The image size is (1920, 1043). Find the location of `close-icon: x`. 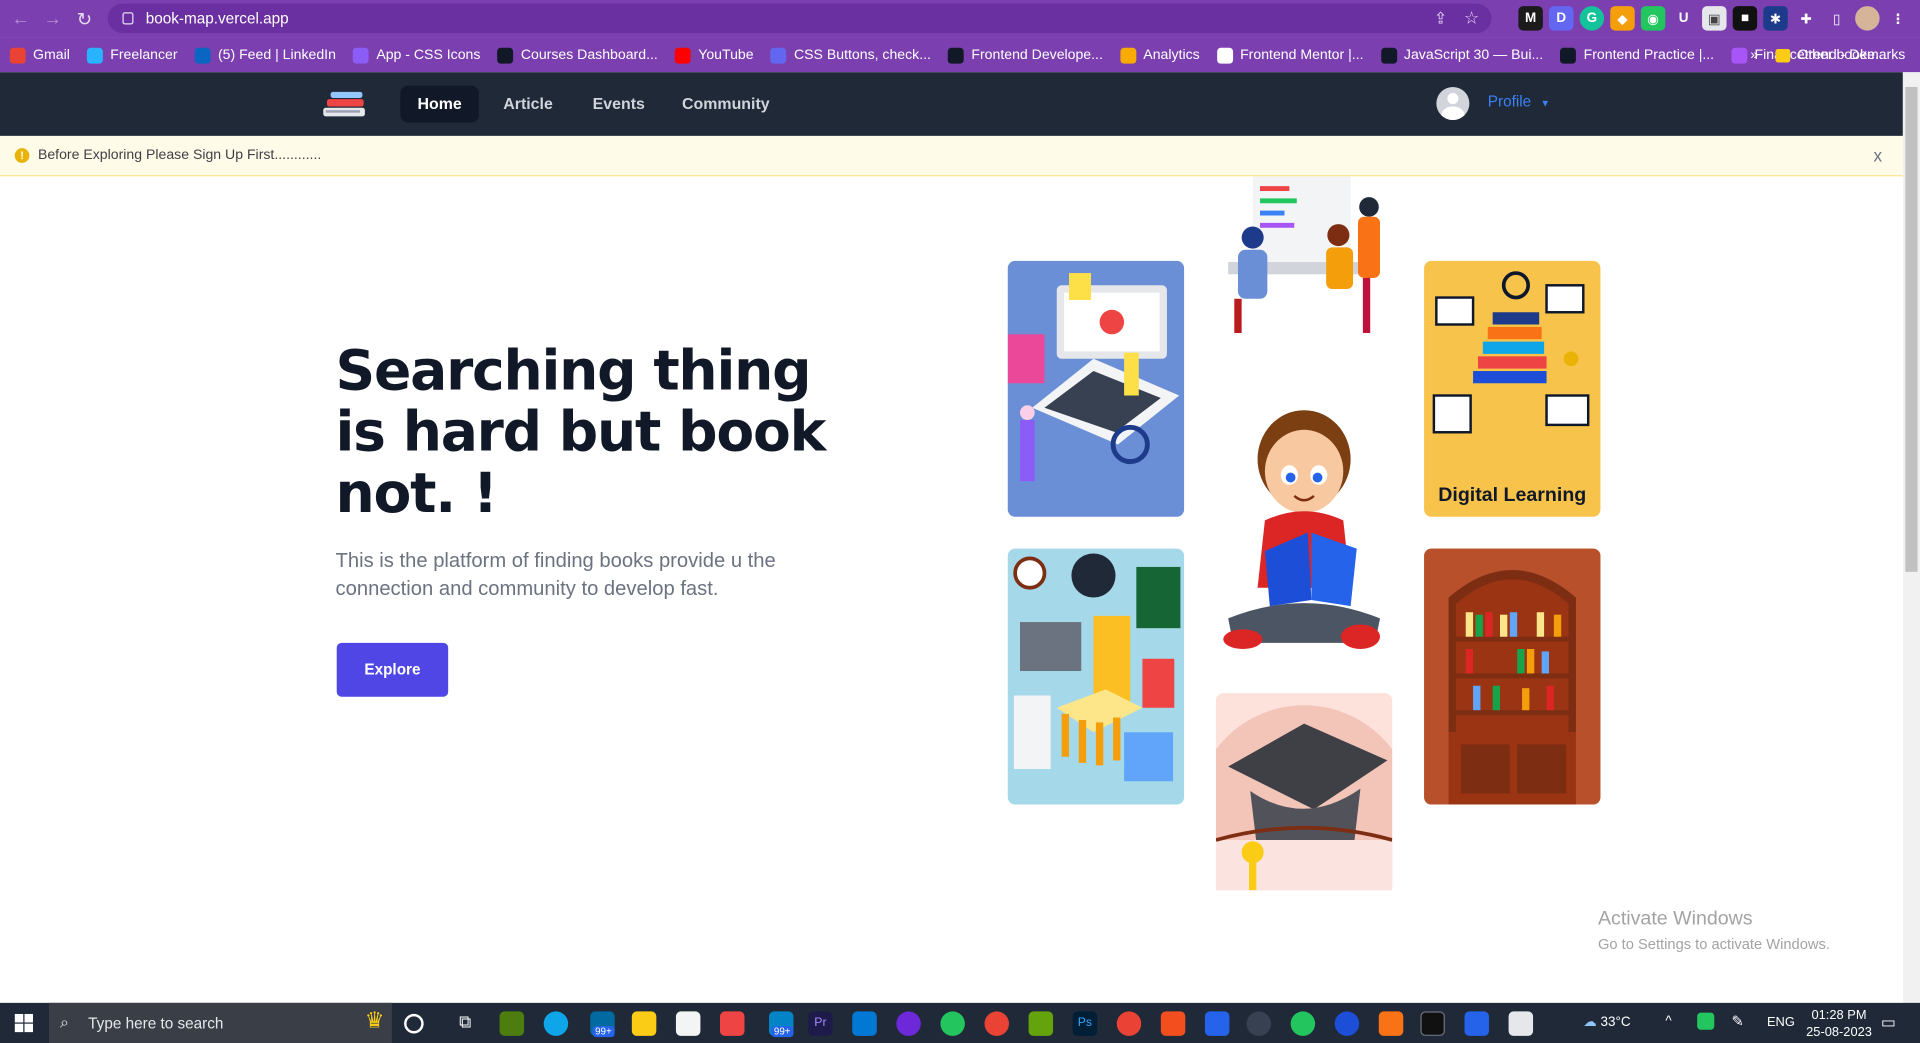

close-icon: x is located at coordinates (1877, 156).